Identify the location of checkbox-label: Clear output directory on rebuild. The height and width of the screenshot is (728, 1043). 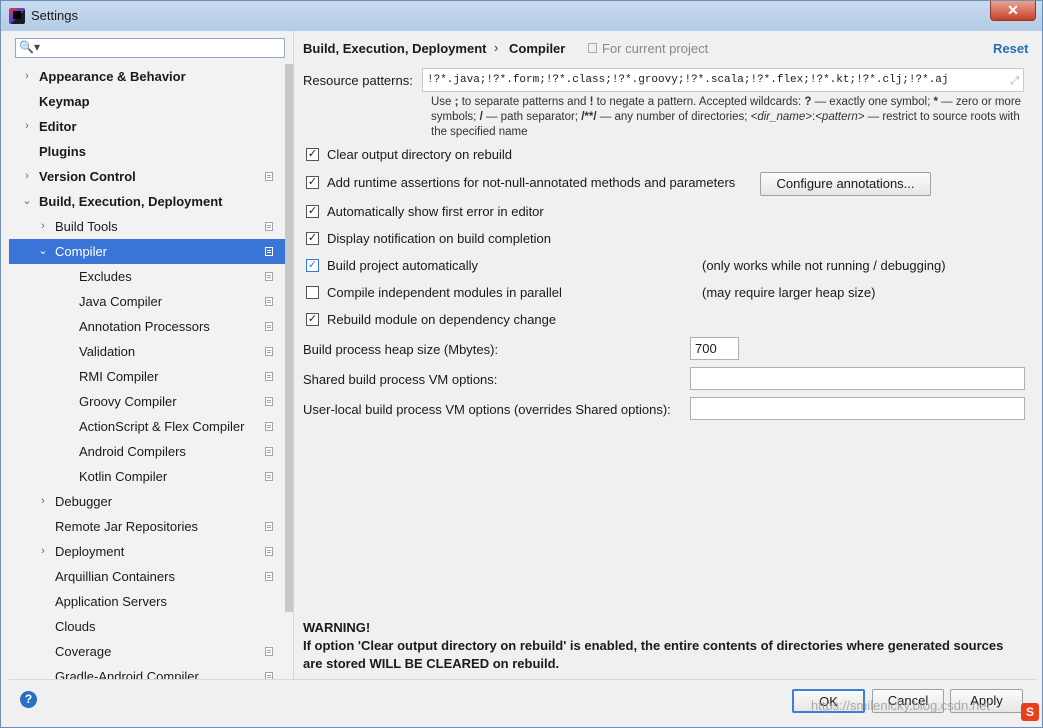
(419, 154).